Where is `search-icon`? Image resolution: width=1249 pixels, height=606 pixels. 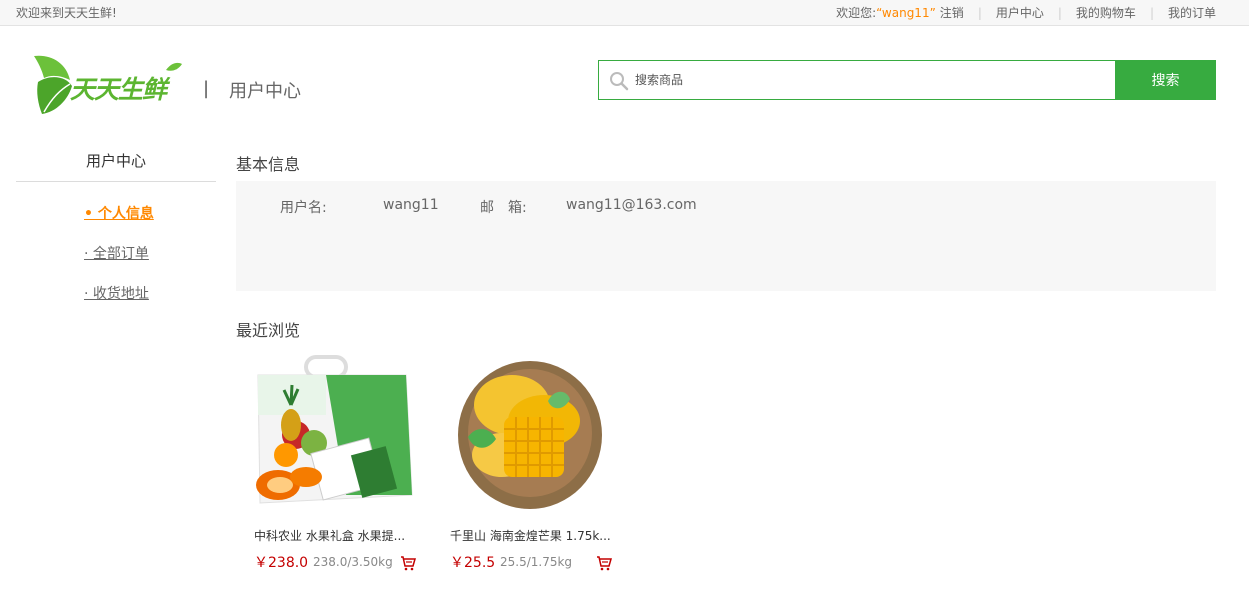 search-icon is located at coordinates (619, 81).